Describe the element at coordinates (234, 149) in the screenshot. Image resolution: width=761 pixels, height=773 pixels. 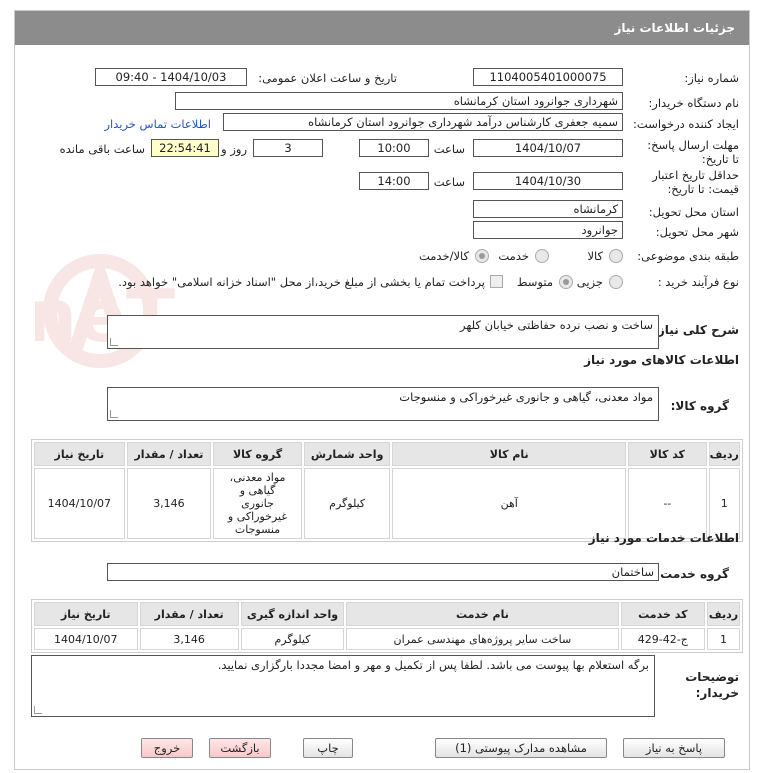
I see `days-label: روز و` at that location.